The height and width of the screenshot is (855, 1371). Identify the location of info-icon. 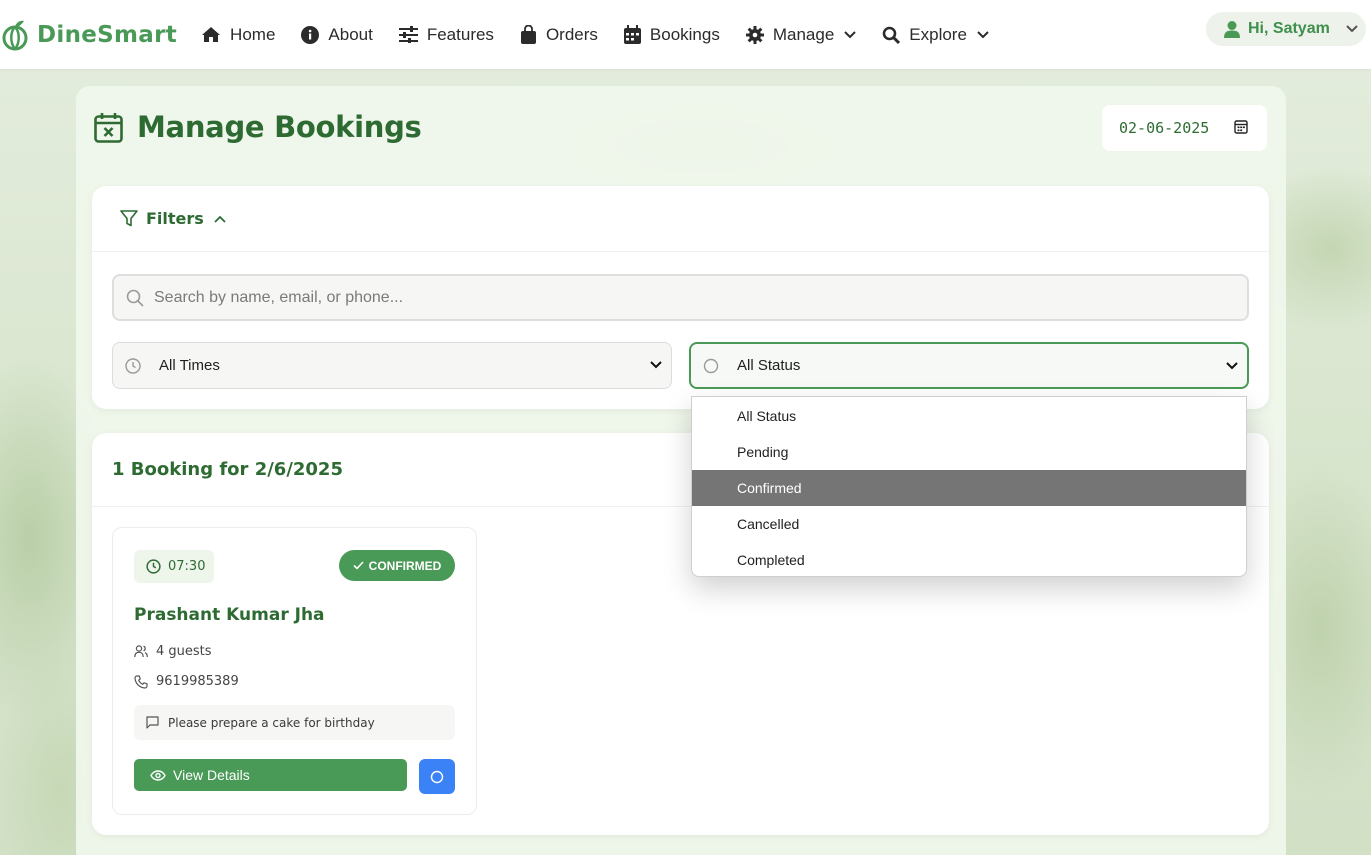
(310, 34).